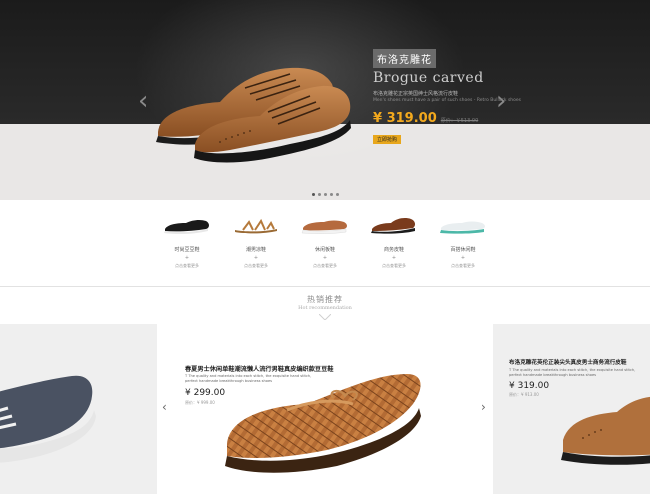 The height and width of the screenshot is (494, 650). What do you see at coordinates (405, 118) in the screenshot?
I see `hero-price: ¥ 319.00` at bounding box center [405, 118].